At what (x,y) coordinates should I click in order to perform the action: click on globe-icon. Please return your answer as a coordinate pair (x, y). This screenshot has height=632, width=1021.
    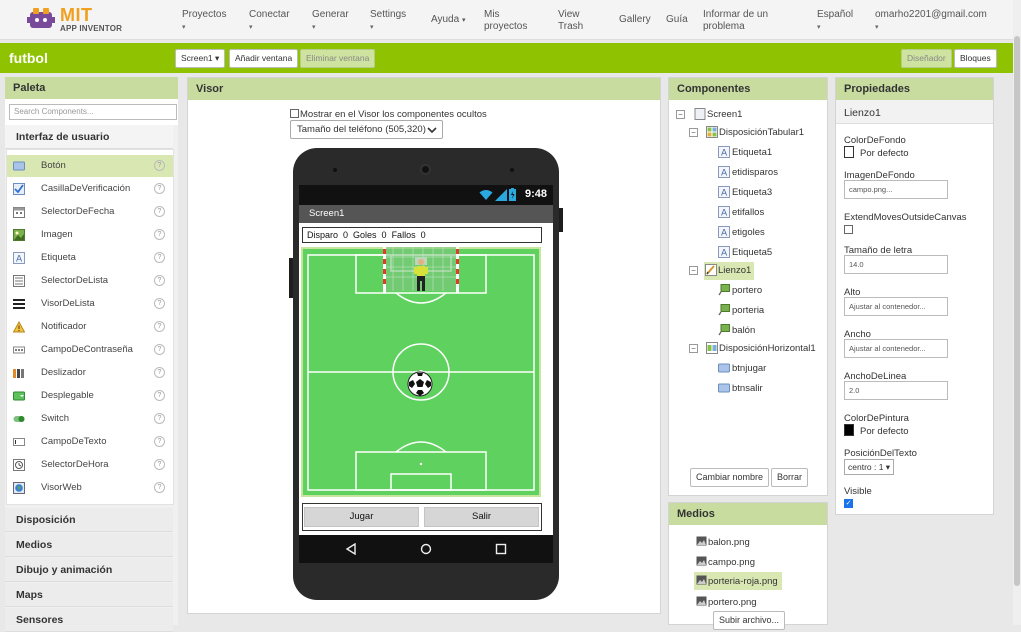
    Looking at the image, I should click on (19, 488).